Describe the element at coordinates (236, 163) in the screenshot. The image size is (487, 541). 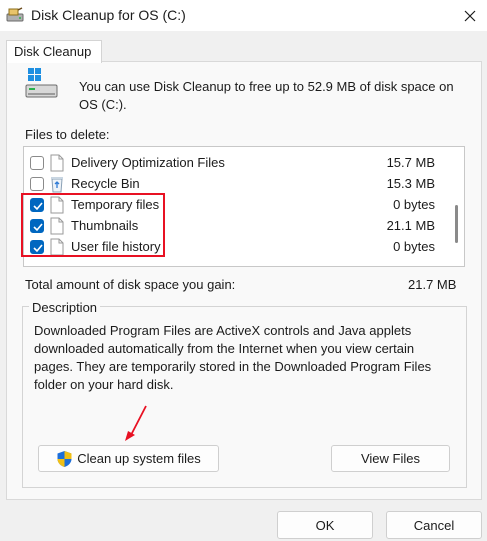
I see `list-item: Delivery Optimization Files 15.7 MB` at that location.